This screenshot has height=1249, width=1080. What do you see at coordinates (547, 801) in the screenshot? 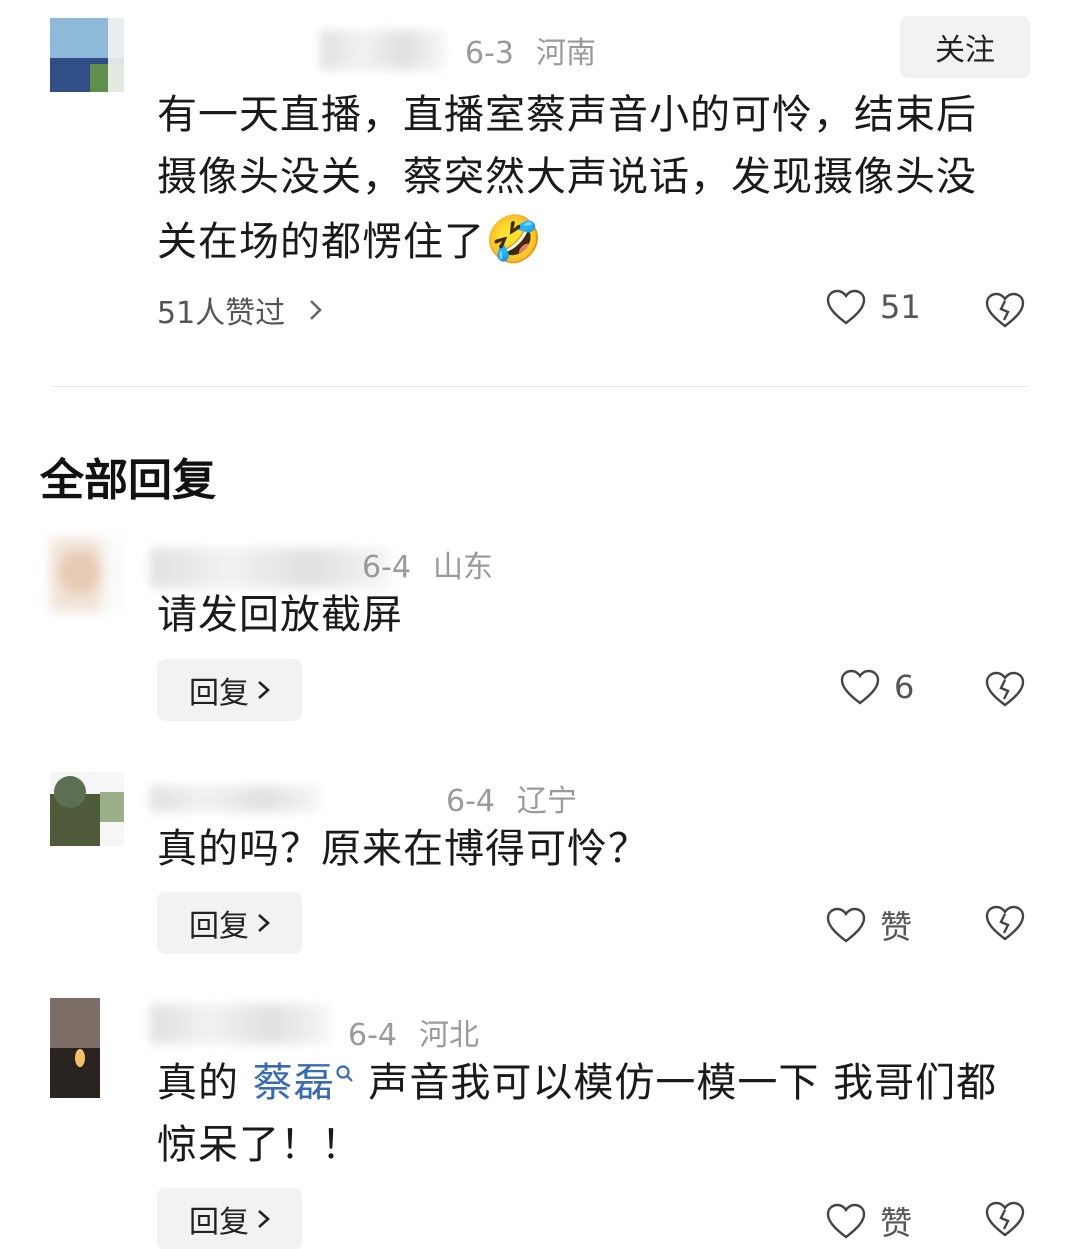
I see `reply-location: 辽宁` at bounding box center [547, 801].